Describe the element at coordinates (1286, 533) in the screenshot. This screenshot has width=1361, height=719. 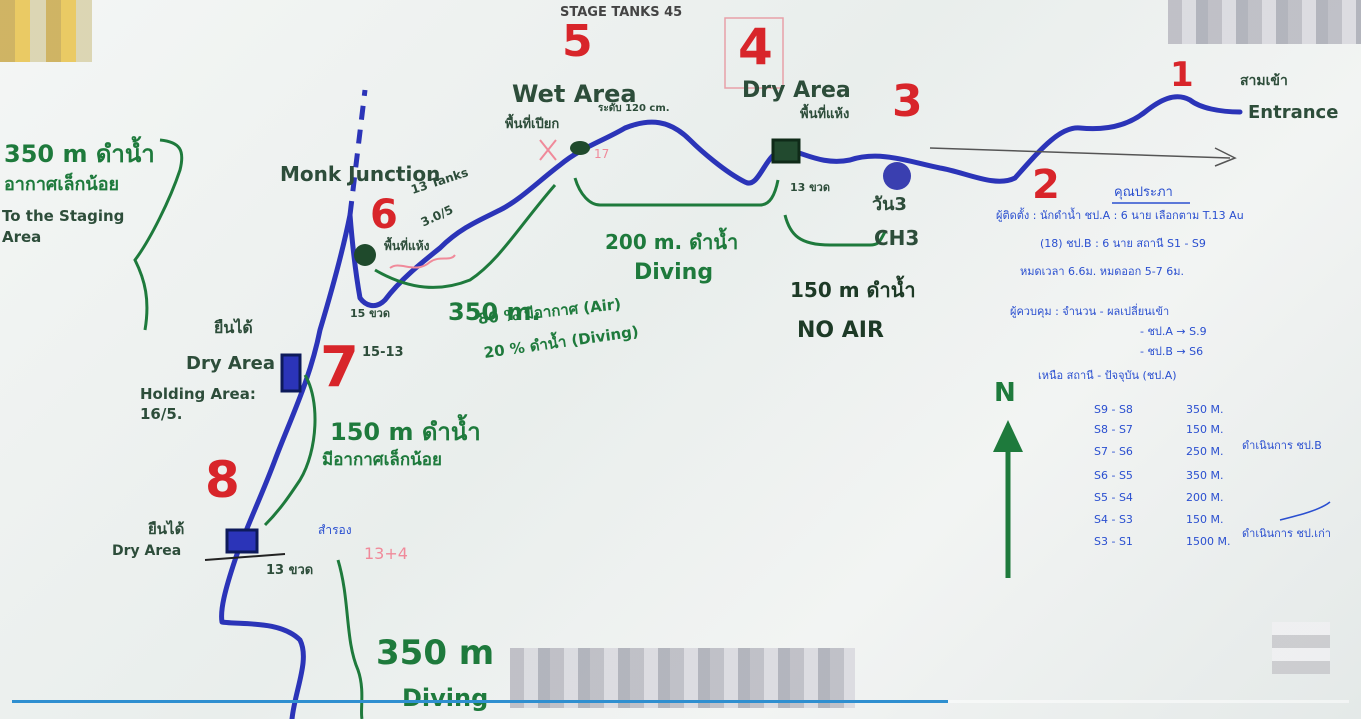
I see `station-note: ดำเนินการ ชป.เก่า` at that location.